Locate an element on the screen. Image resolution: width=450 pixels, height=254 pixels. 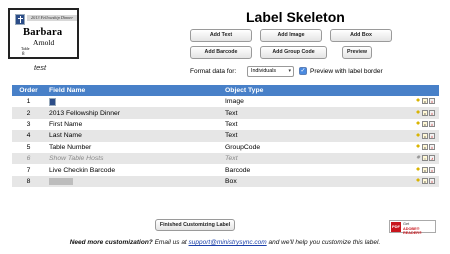
preview-table-label: Table is located at coordinates (25, 49).